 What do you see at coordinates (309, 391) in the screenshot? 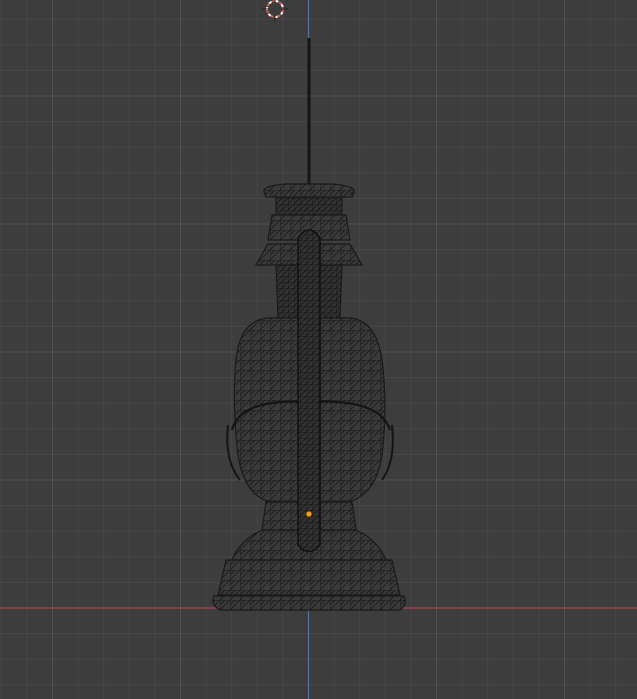
I see `lantern-handle` at bounding box center [309, 391].